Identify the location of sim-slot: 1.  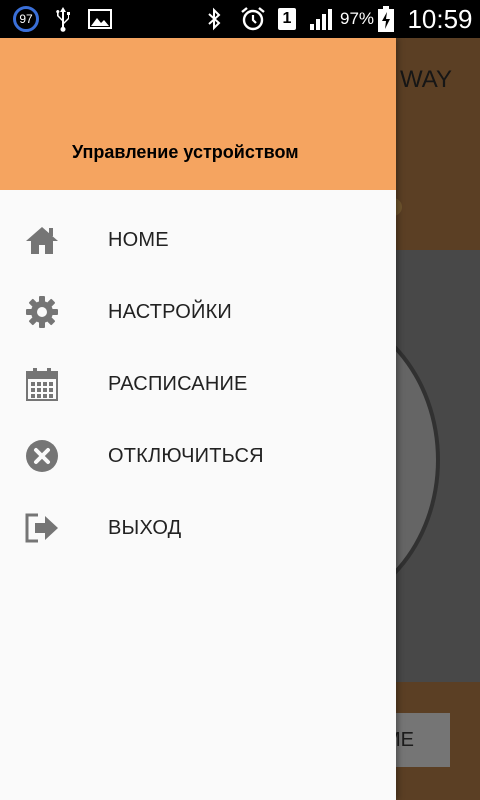
(287, 19).